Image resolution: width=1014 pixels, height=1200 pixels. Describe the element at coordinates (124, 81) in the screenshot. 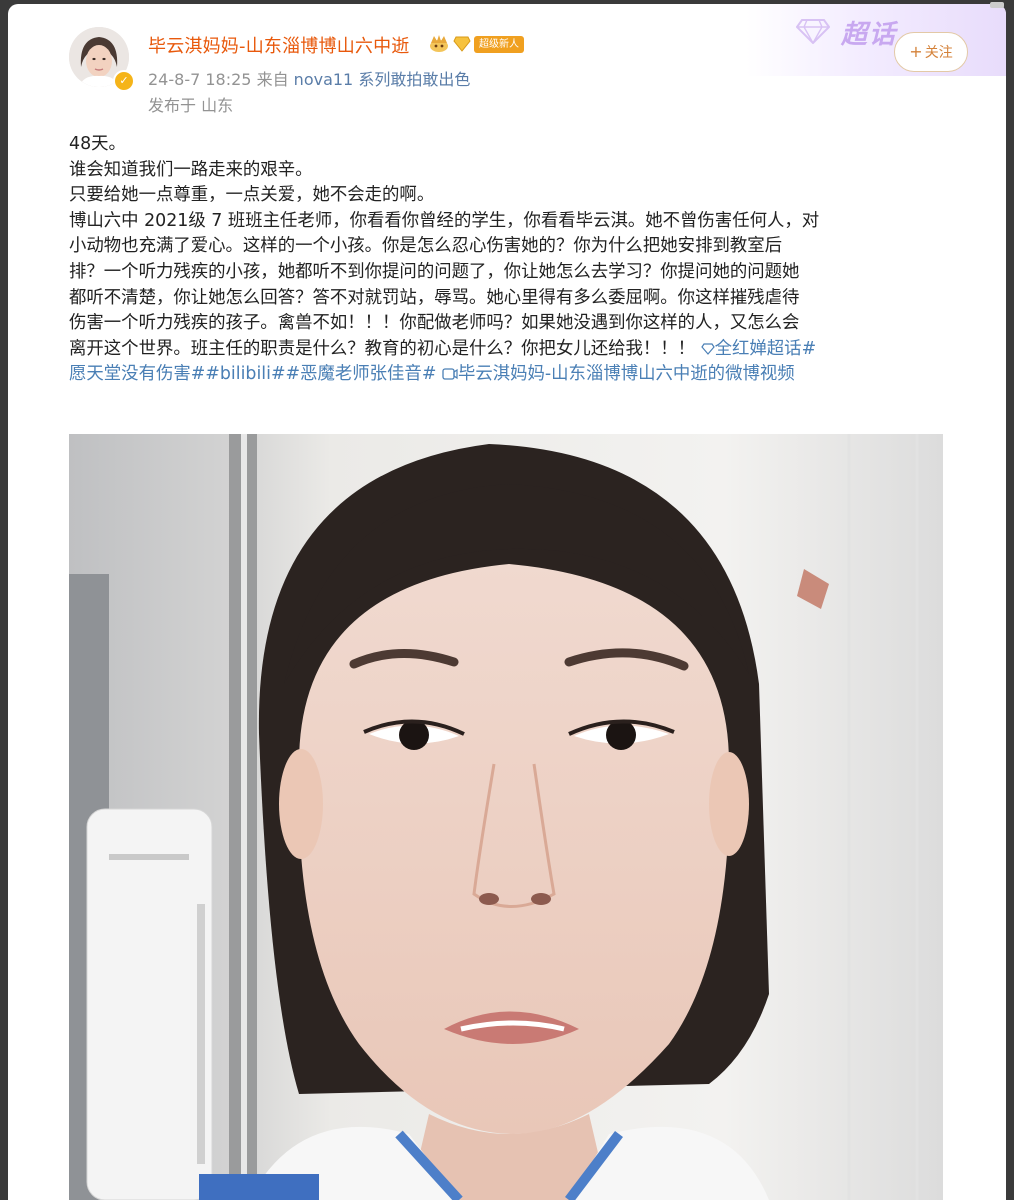

I see `verified-badge-icon: ✓` at that location.